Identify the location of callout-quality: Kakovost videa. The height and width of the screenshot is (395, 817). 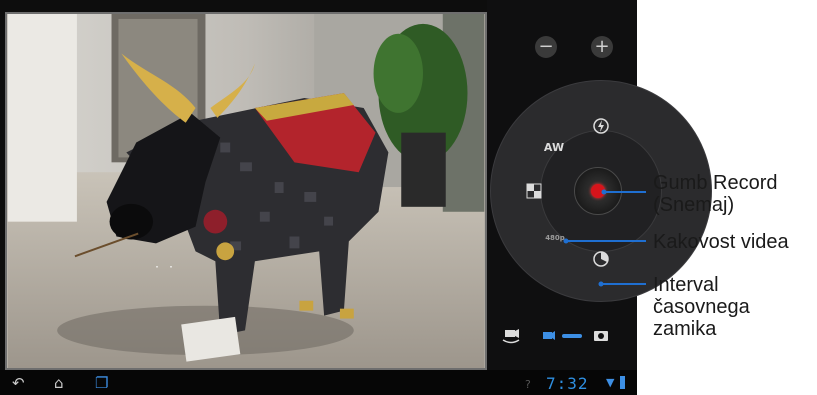
(721, 242).